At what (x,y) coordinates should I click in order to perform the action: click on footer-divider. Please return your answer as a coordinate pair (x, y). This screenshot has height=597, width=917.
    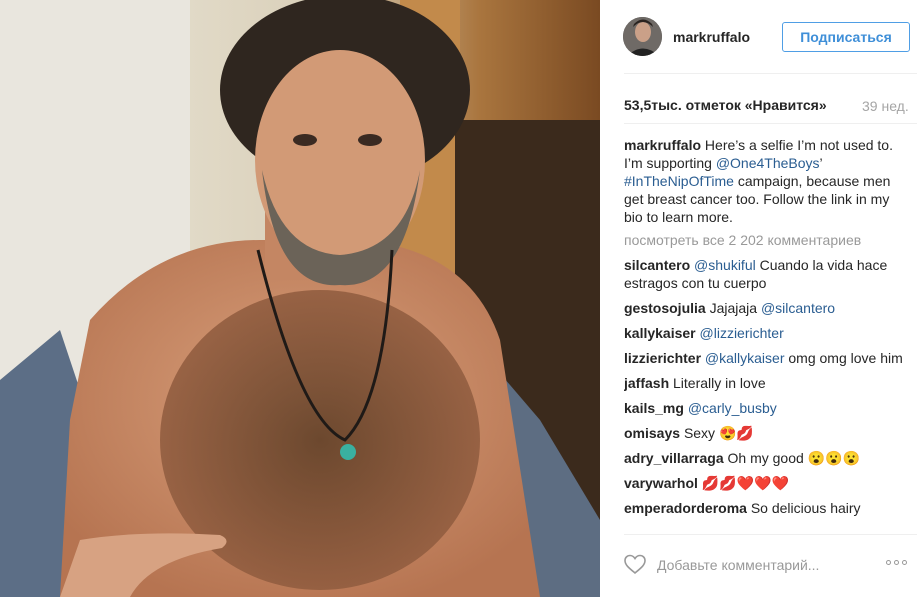
    Looking at the image, I should click on (770, 534).